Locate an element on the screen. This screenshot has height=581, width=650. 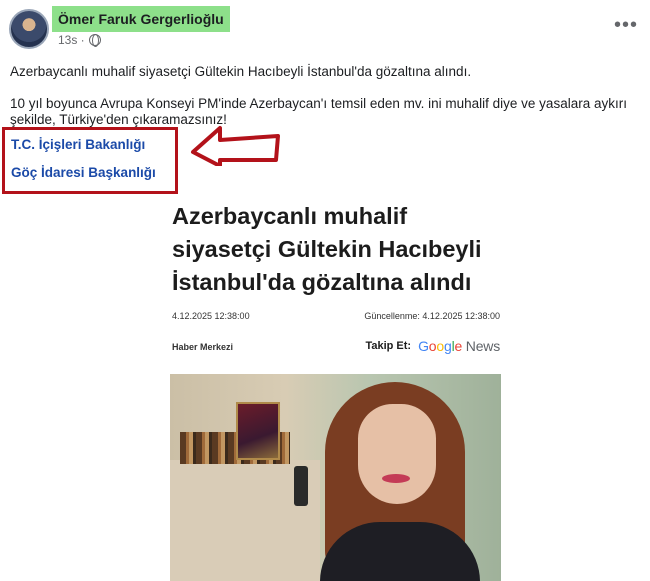
post-header: Ömer Faruk Gergerlioğlu 13s · ••• is located at coordinates (325, 28).